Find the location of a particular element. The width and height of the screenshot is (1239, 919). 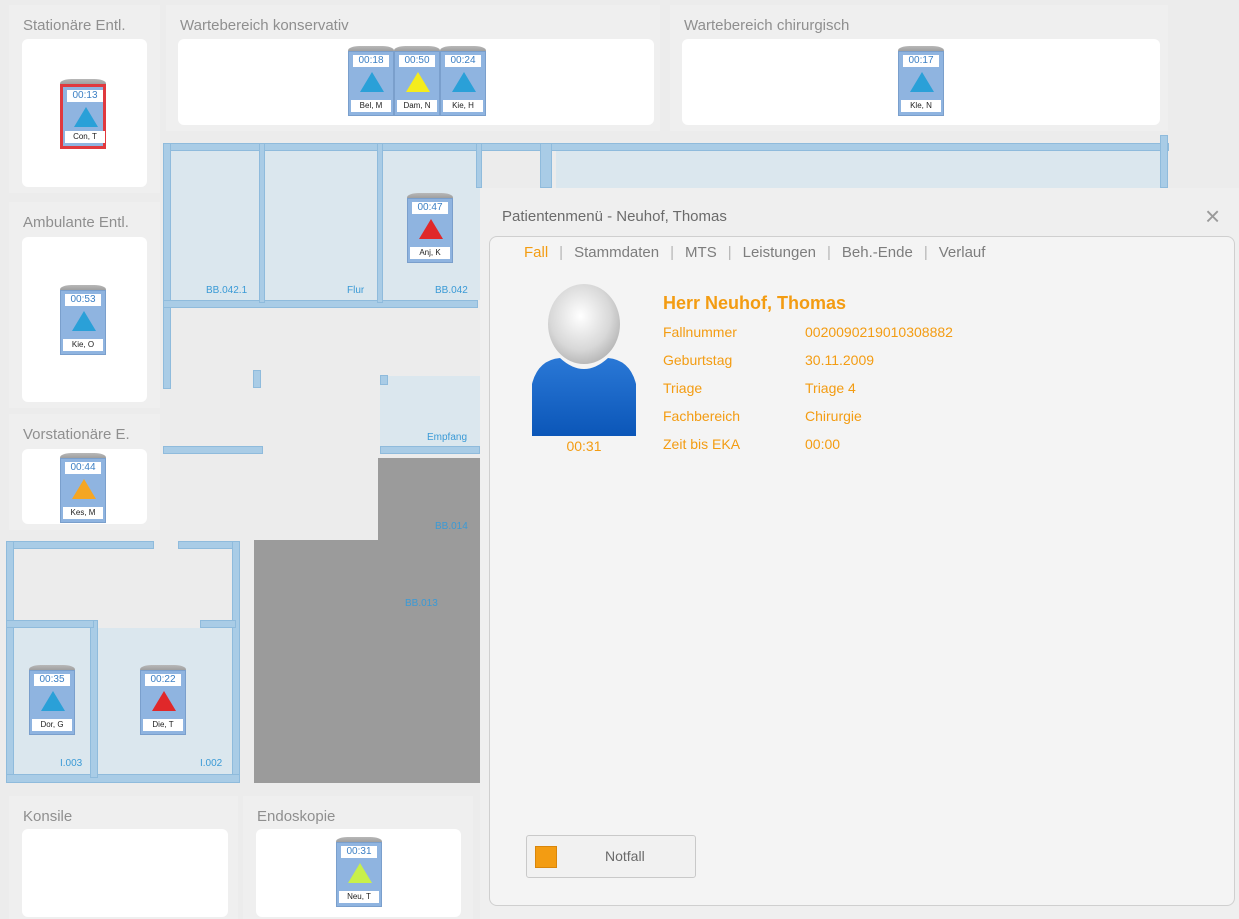

card-body: 00:24 Kie, H is located at coordinates (463, 83).